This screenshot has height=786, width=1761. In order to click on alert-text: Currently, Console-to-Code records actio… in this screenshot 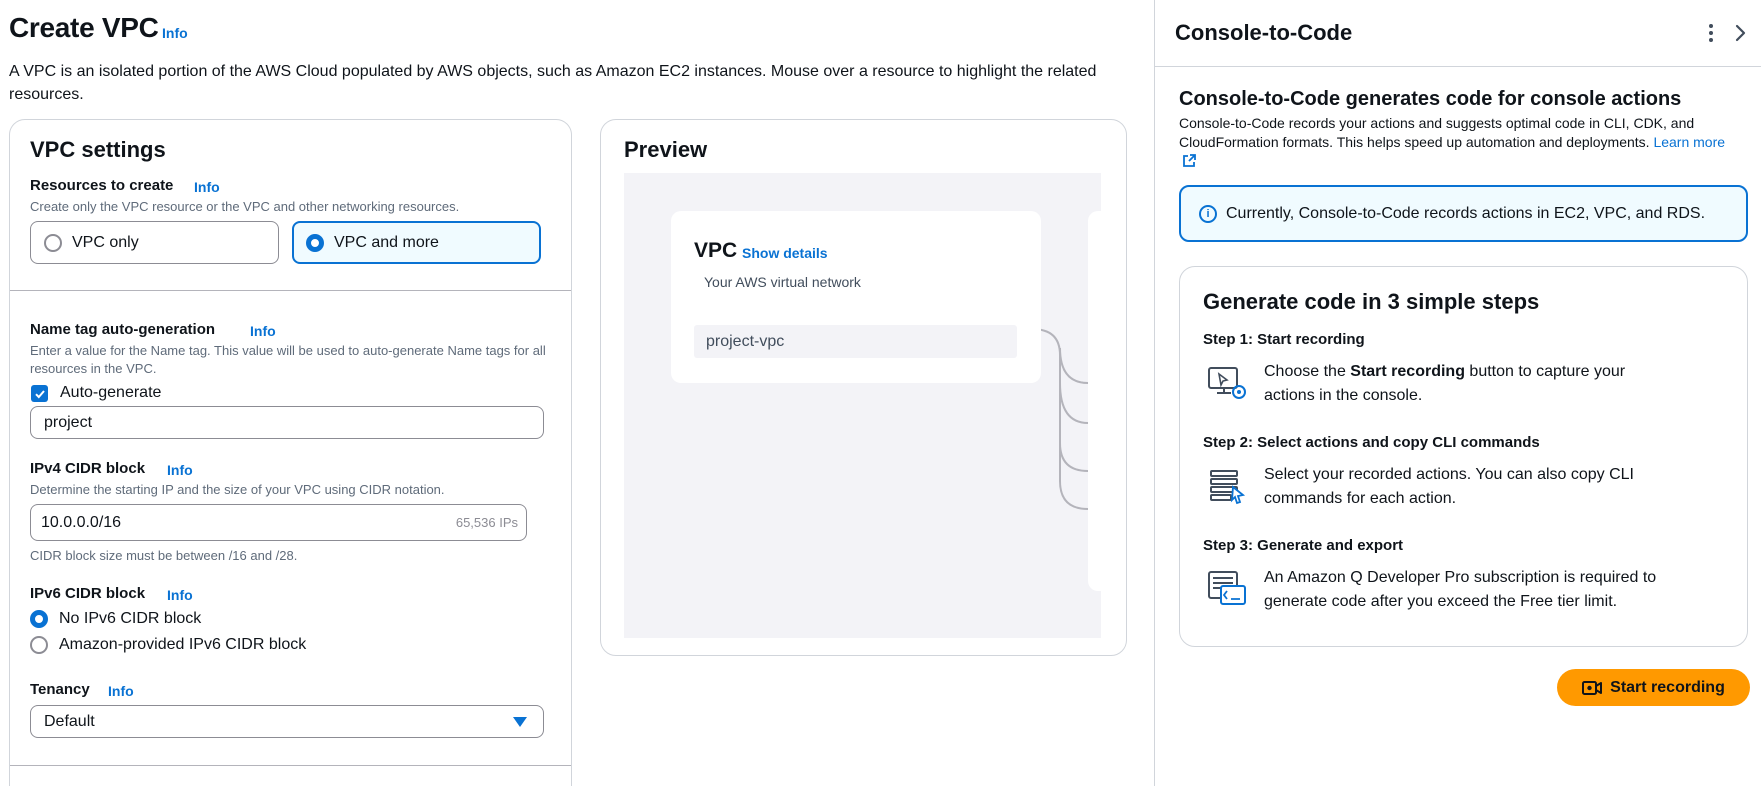, I will do `click(1466, 213)`.